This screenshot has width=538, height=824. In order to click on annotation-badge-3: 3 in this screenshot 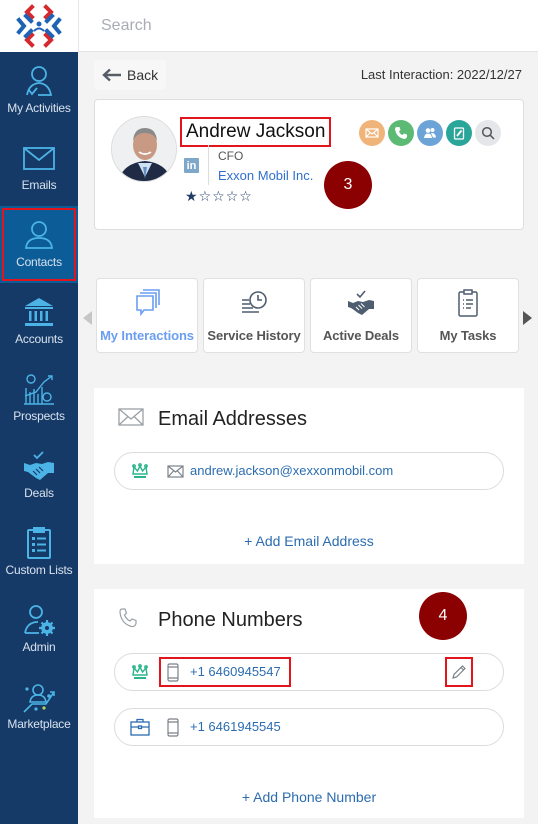, I will do `click(348, 185)`.